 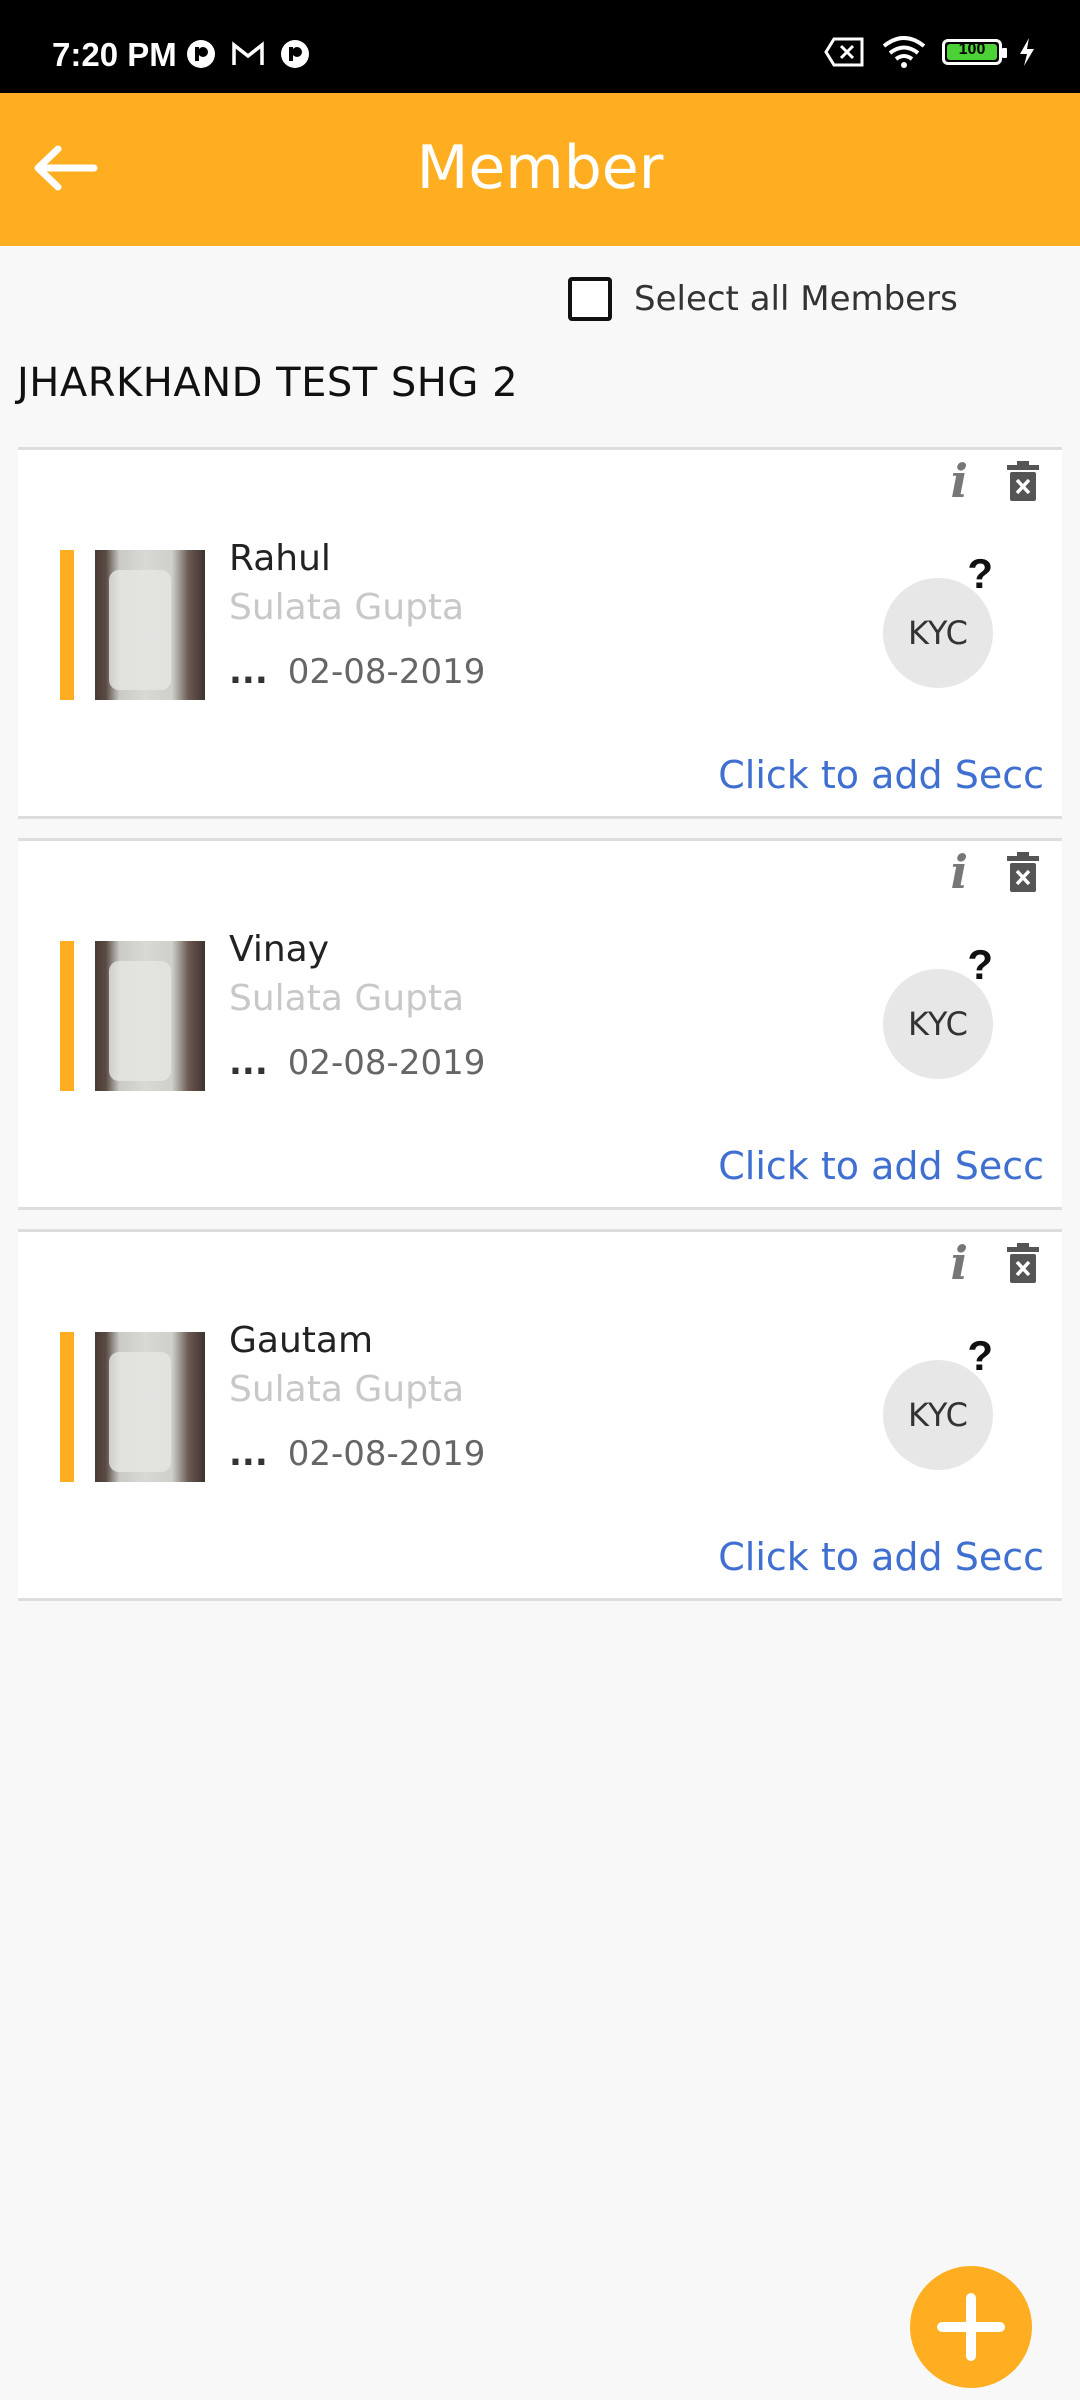 What do you see at coordinates (301, 1340) in the screenshot?
I see `member-name: Gautam` at bounding box center [301, 1340].